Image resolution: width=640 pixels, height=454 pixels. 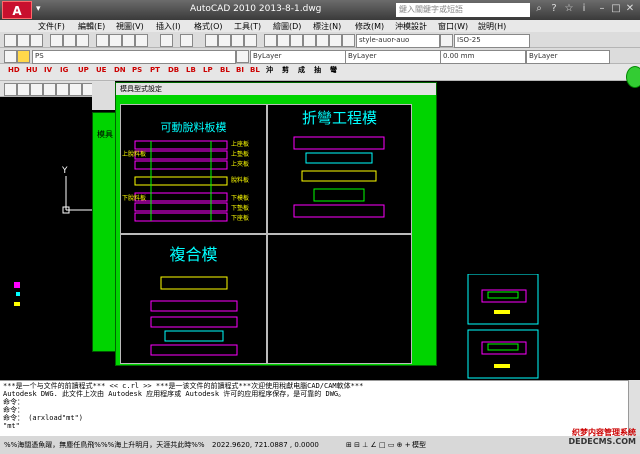 What do you see at coordinates (250, 40) in the screenshot?
I see `zoom-previous-icon` at bounding box center [250, 40].